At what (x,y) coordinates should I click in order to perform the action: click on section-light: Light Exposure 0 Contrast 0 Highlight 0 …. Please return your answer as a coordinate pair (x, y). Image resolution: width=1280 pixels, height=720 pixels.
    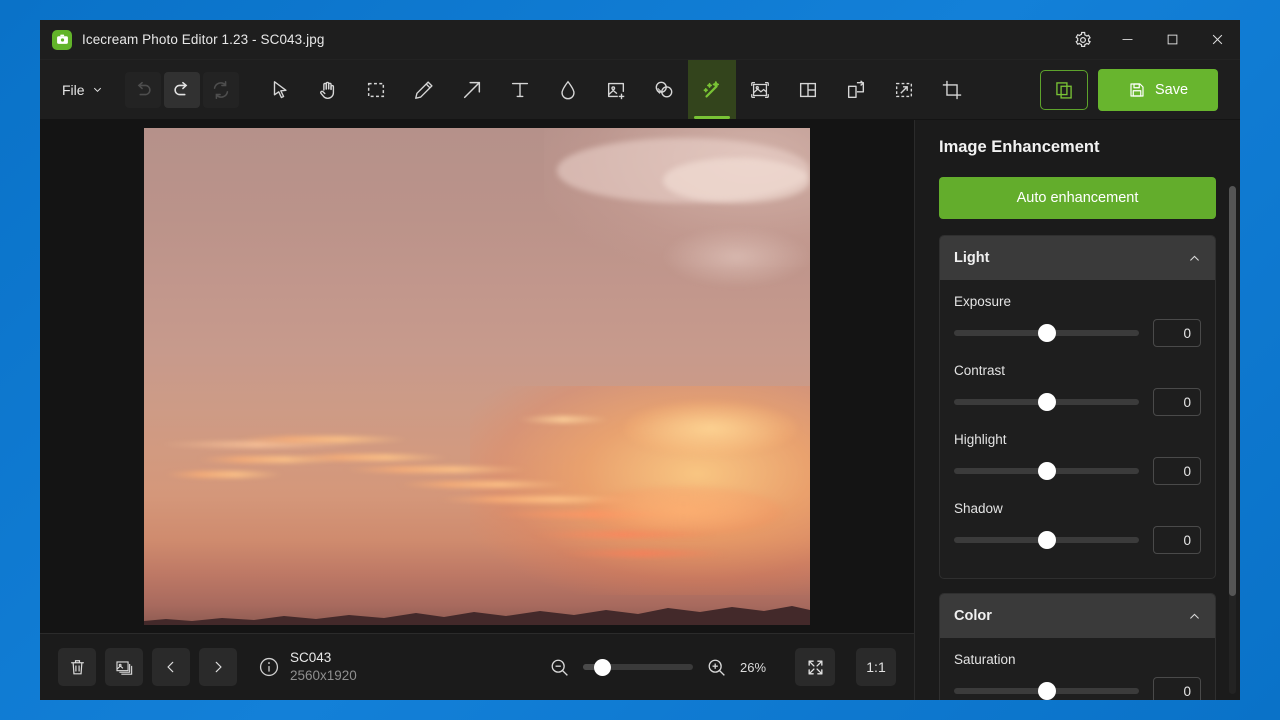
    Looking at the image, I should click on (1077, 407).